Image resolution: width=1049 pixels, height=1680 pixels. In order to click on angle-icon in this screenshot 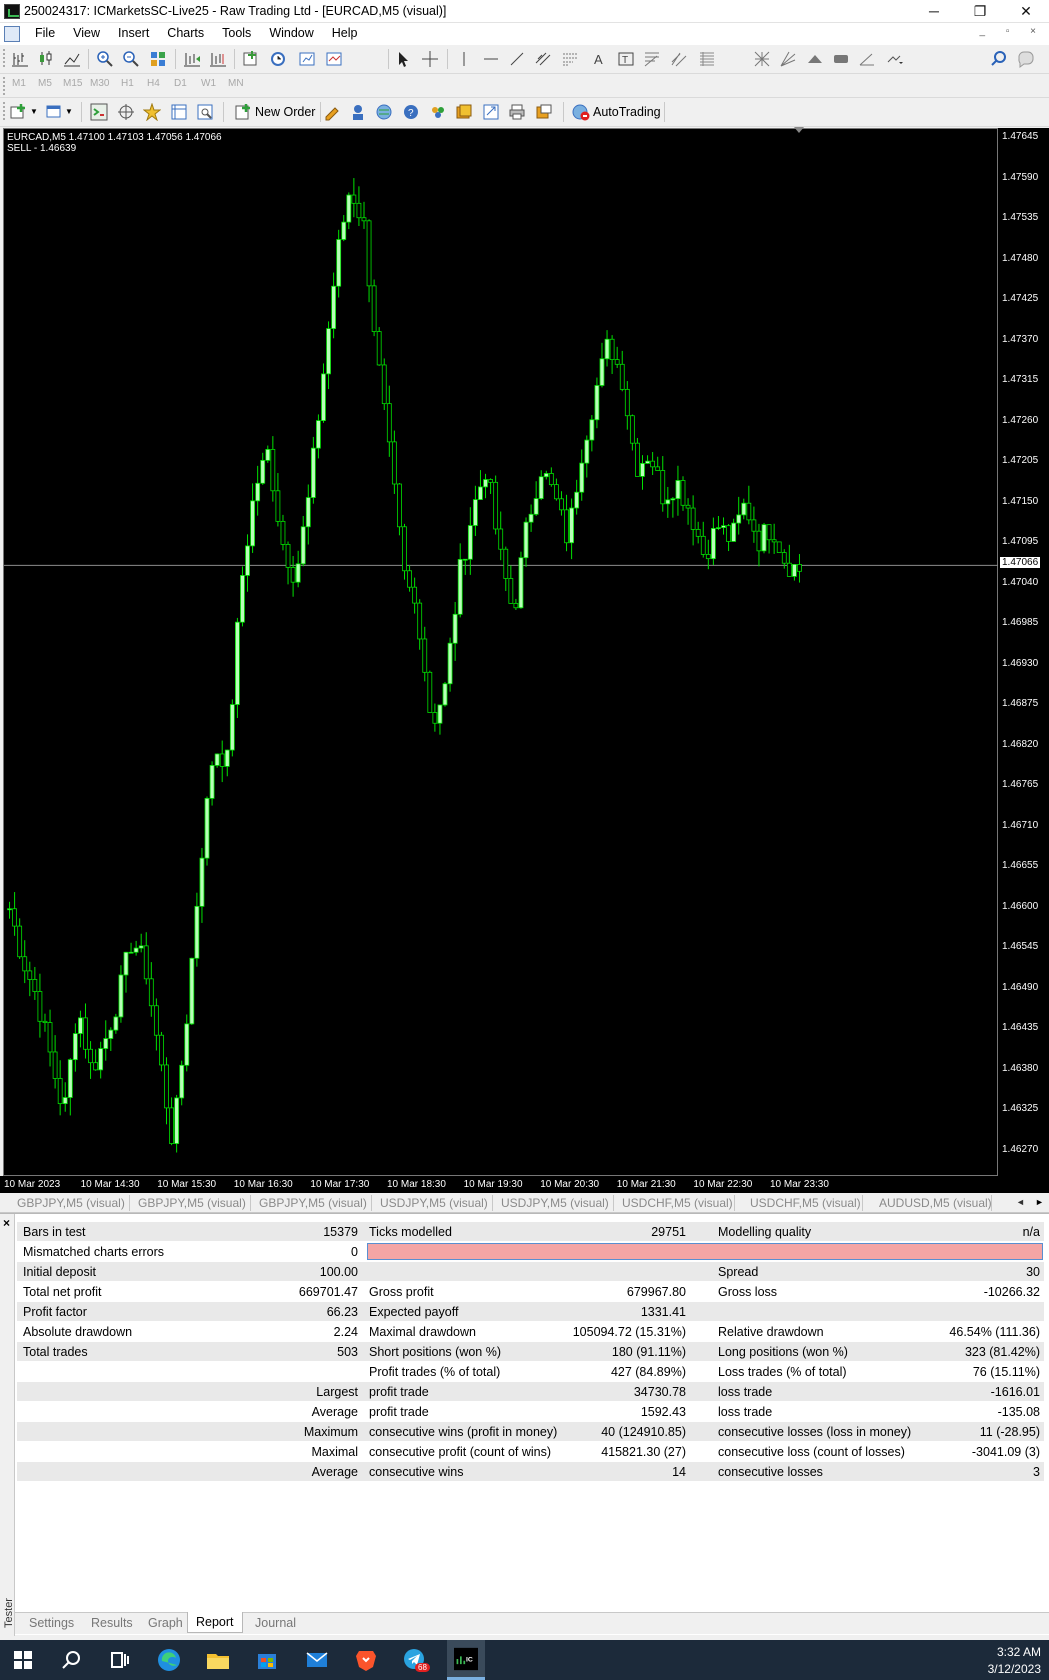, I will do `click(867, 59)`.